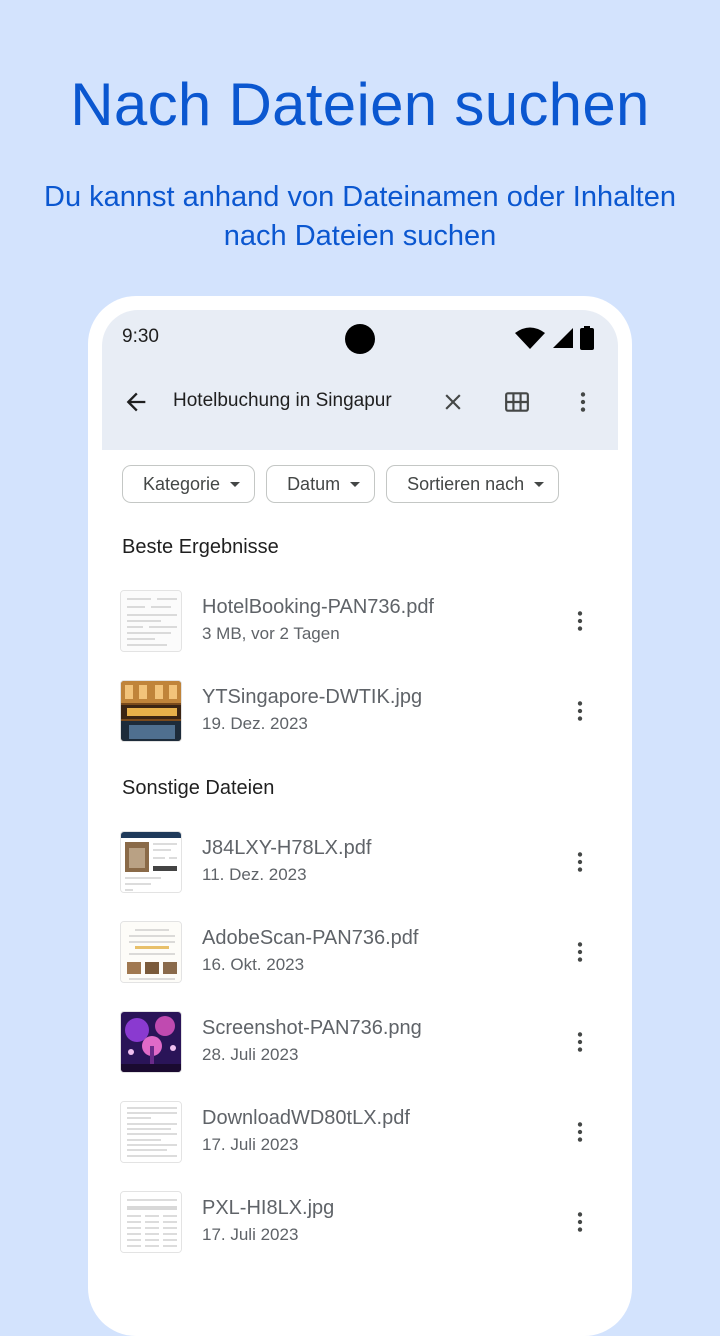  What do you see at coordinates (140, 336) in the screenshot?
I see `status-time: 9:30` at bounding box center [140, 336].